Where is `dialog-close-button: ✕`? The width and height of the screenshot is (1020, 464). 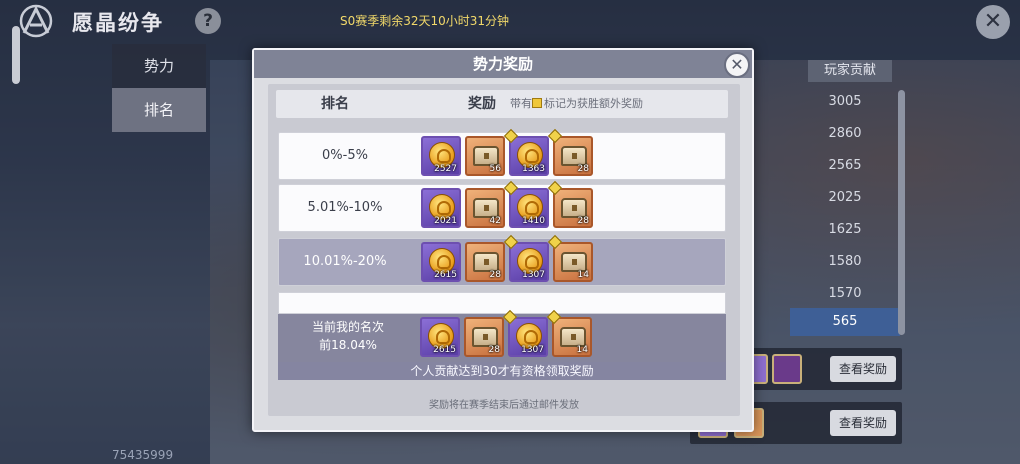 dialog-close-button: ✕ is located at coordinates (737, 65).